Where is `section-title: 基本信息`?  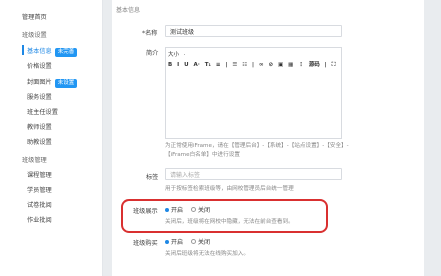 section-title: 基本信息 is located at coordinates (128, 10).